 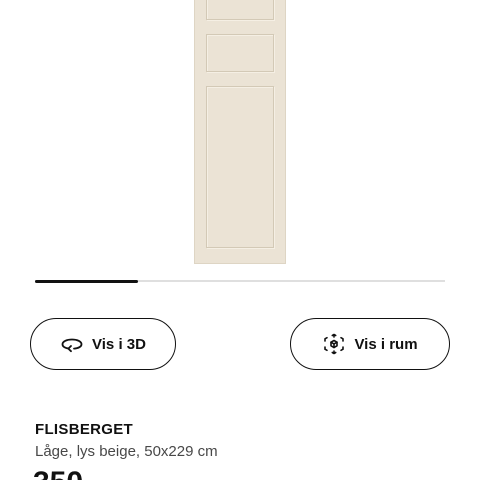 I want to click on product-price: 350, so click(x=58, y=474).